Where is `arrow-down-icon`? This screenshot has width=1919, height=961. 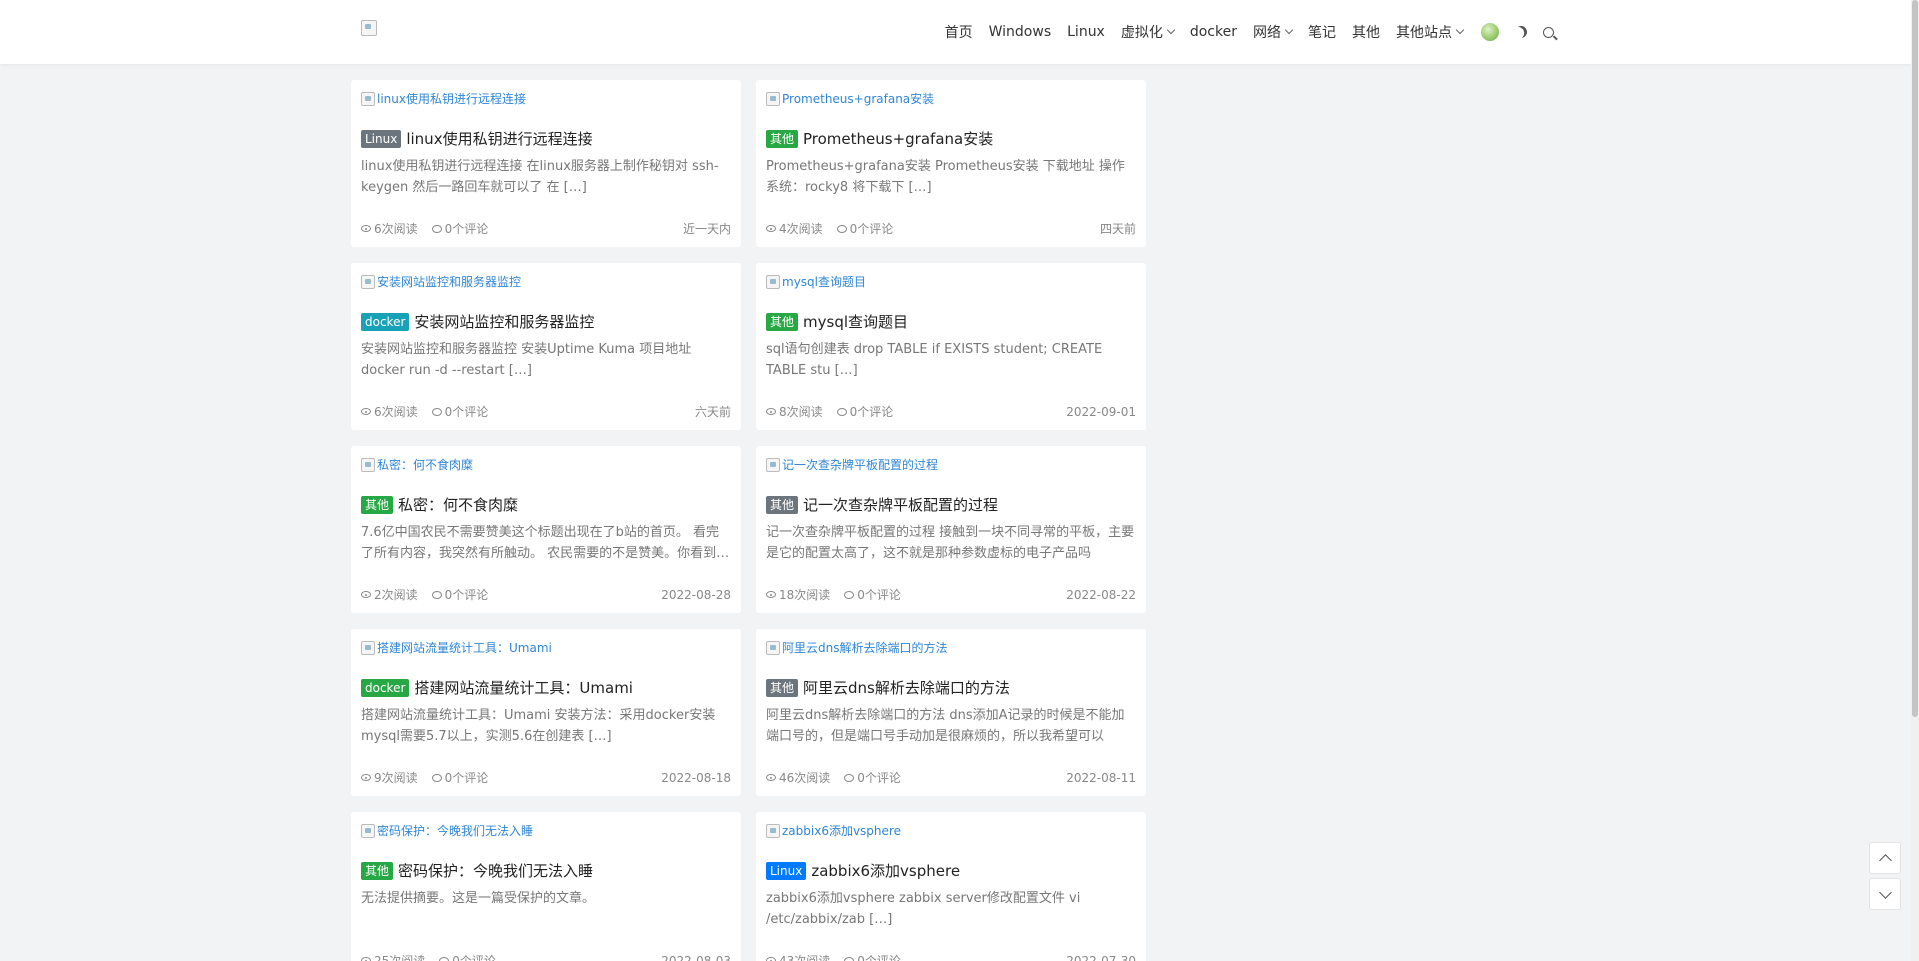 arrow-down-icon is located at coordinates (1885, 892).